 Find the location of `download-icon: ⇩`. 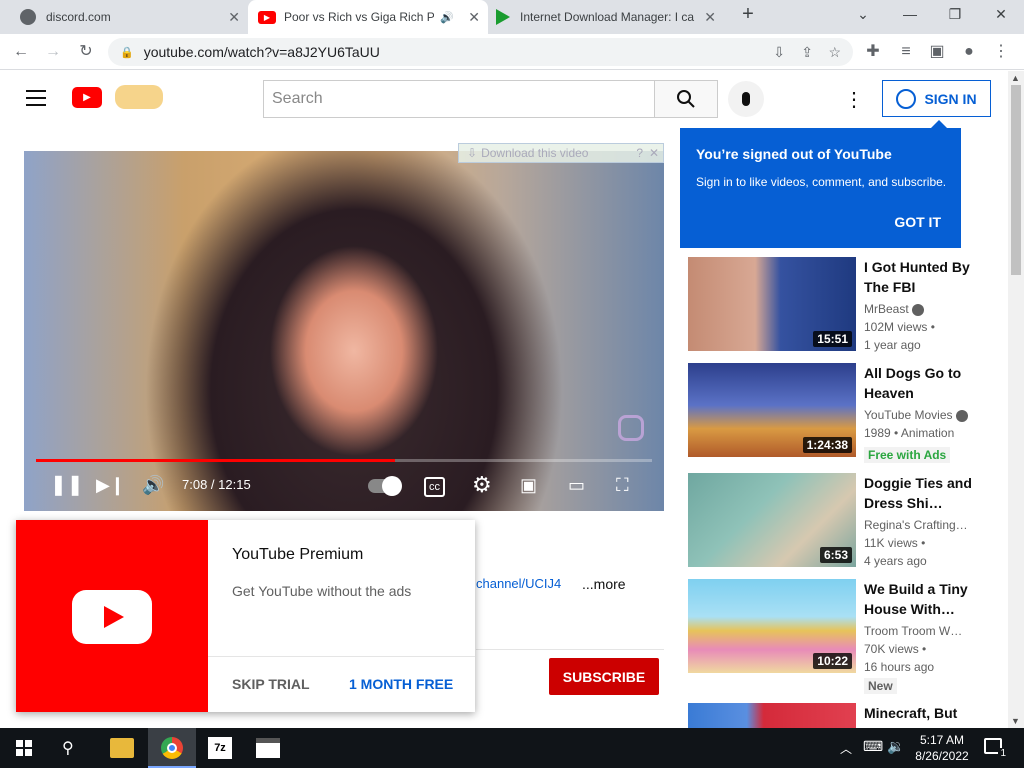

download-icon: ⇩ is located at coordinates (472, 153).